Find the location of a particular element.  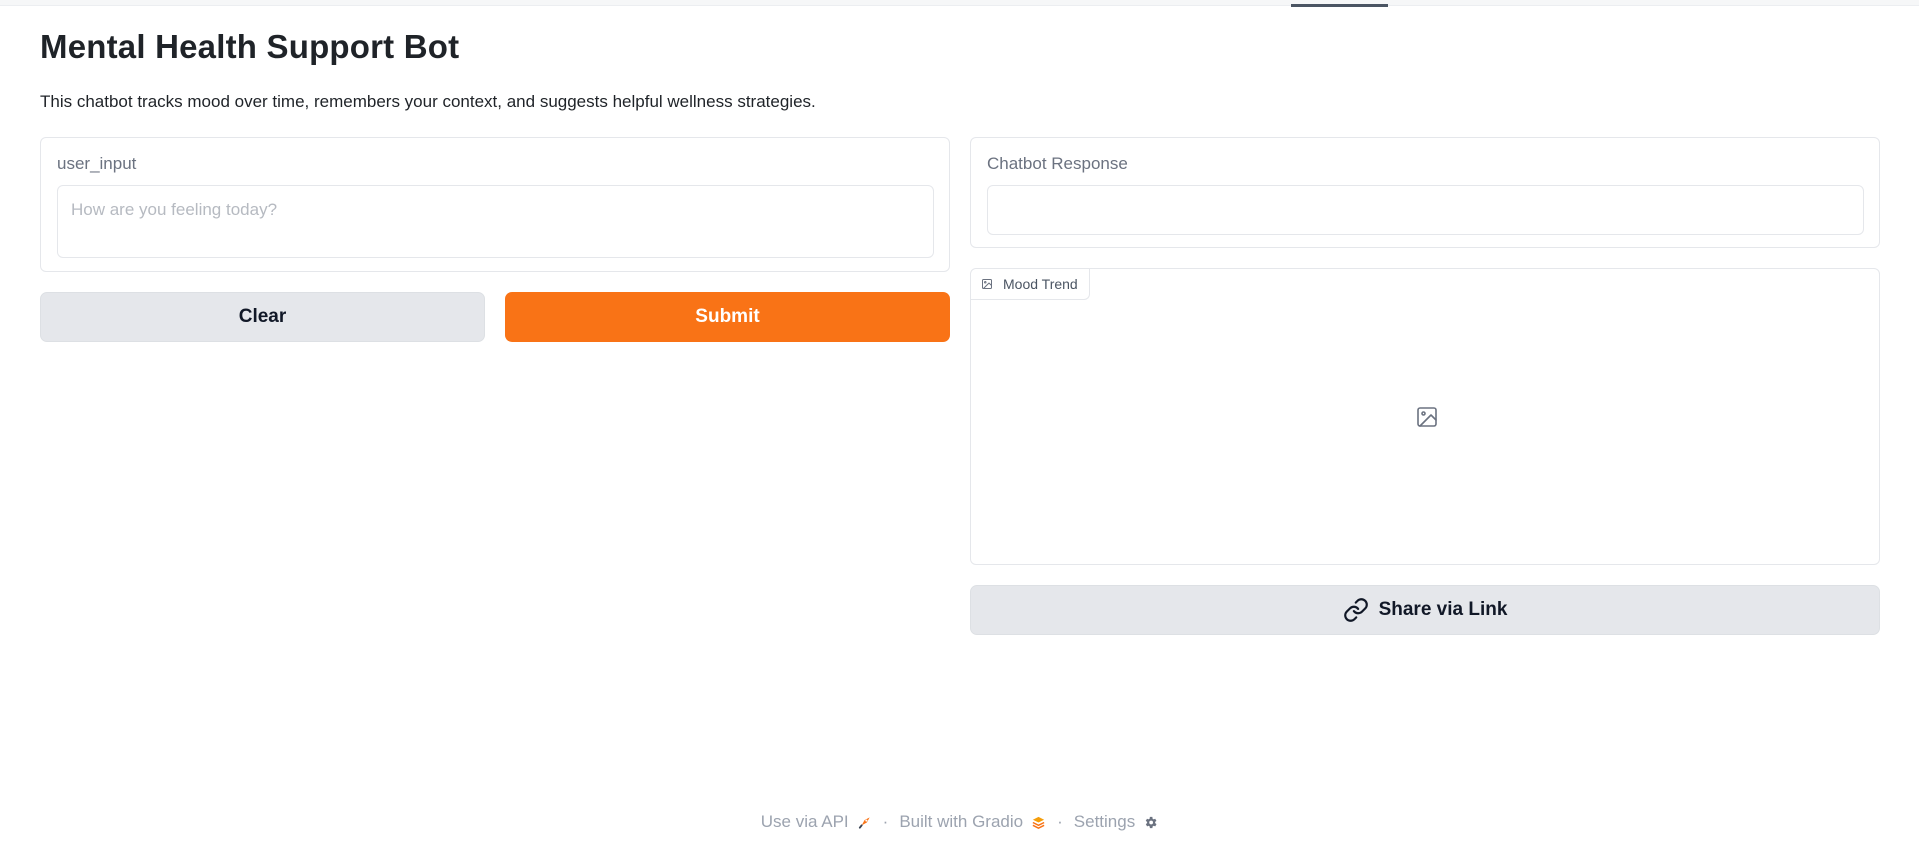

image-icon is located at coordinates (987, 284).